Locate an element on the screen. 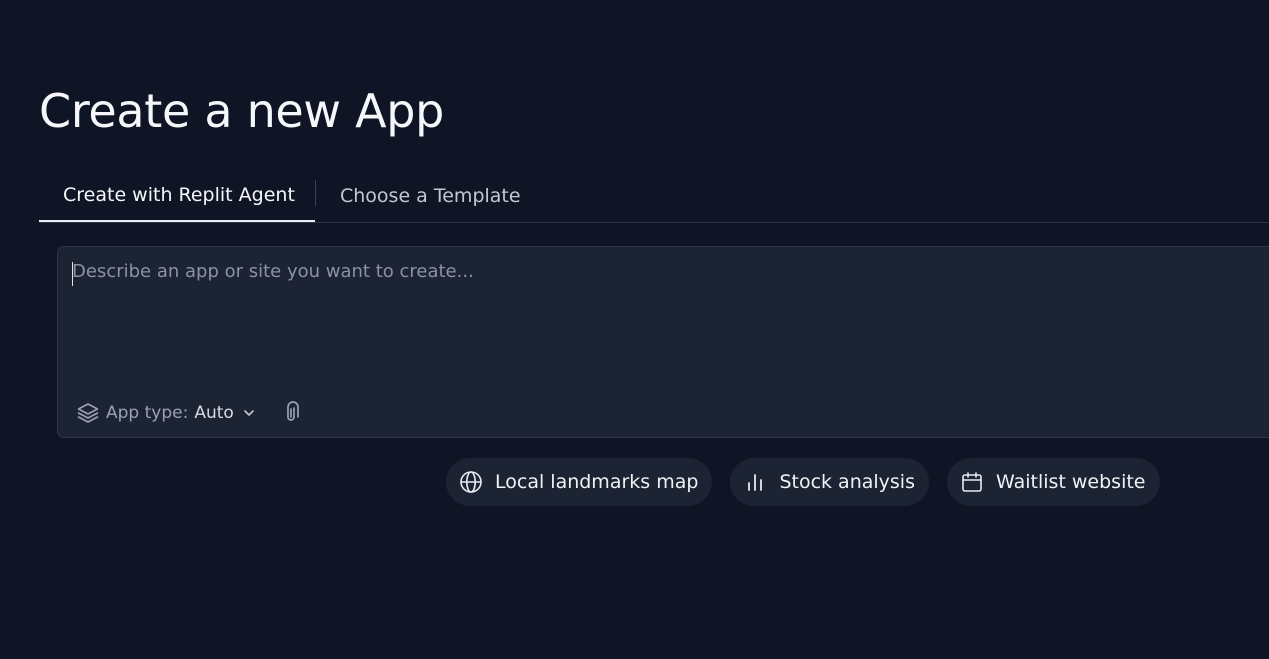 The height and width of the screenshot is (659, 1269). suggestion-waitlist-website: Waitlist website is located at coordinates (1053, 482).